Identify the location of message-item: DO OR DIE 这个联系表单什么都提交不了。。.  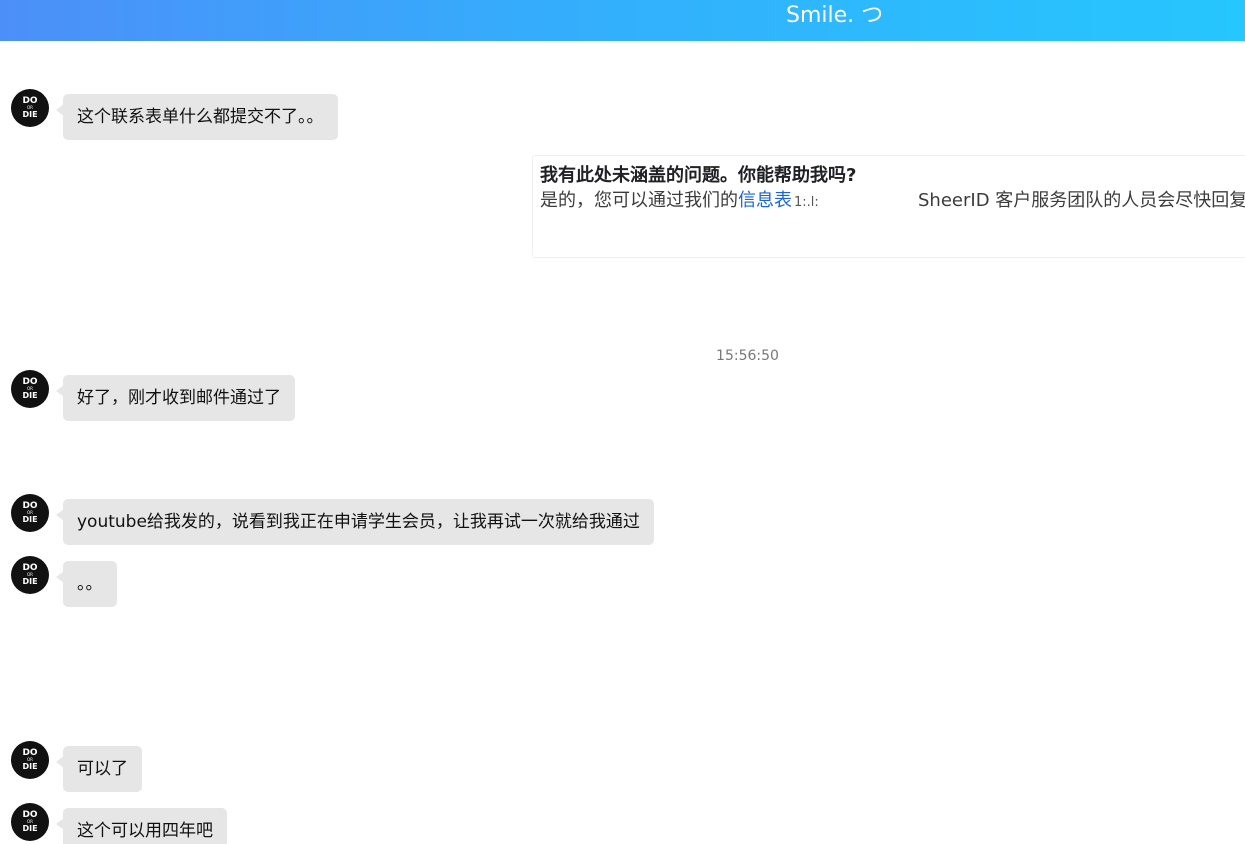
(181, 114).